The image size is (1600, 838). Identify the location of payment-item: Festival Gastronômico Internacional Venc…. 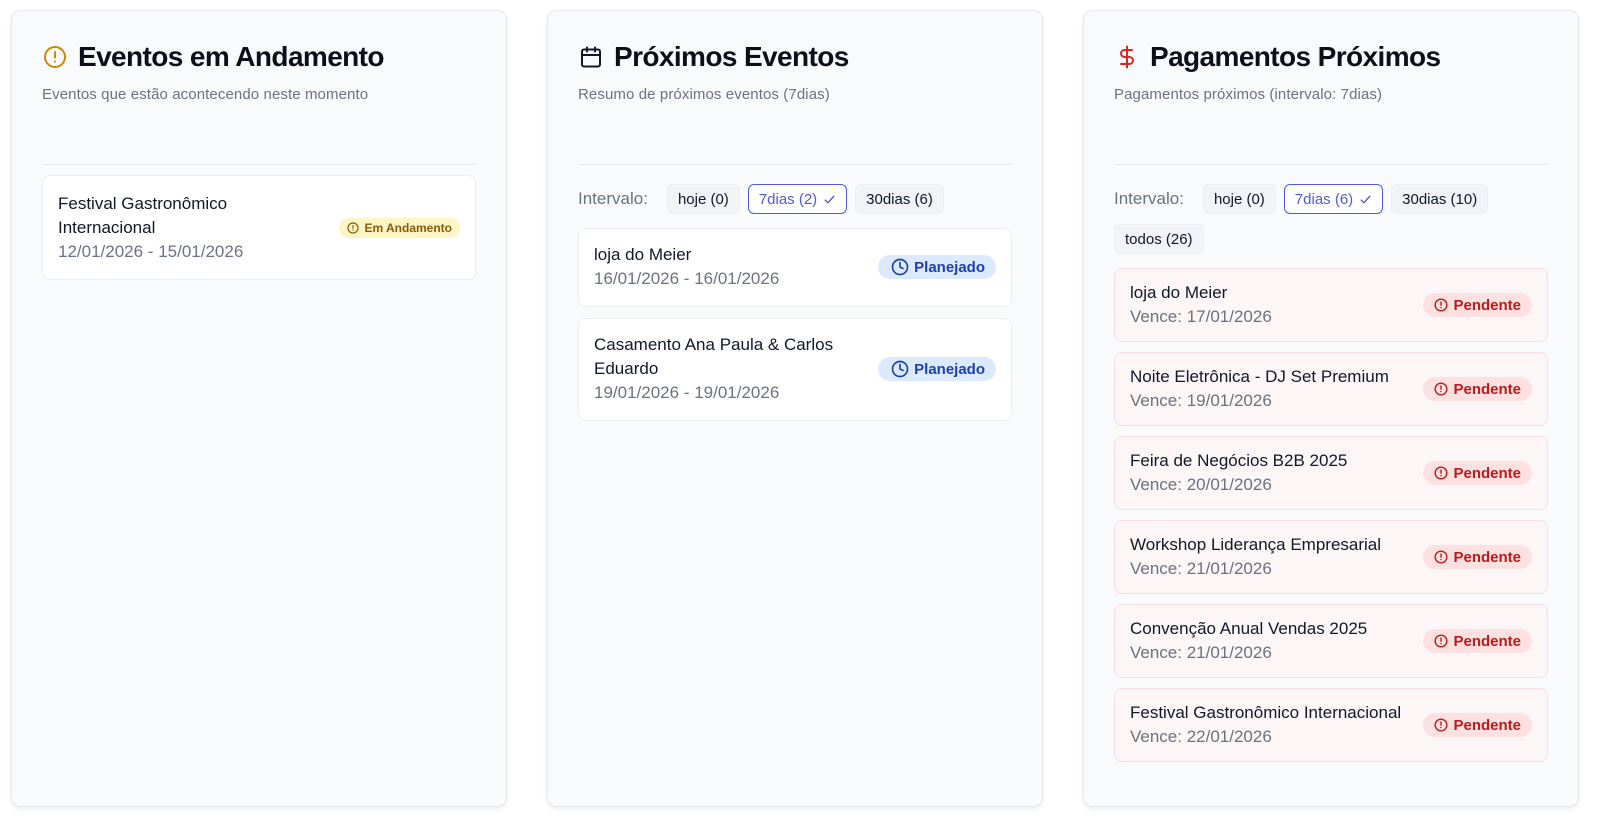
(1331, 725).